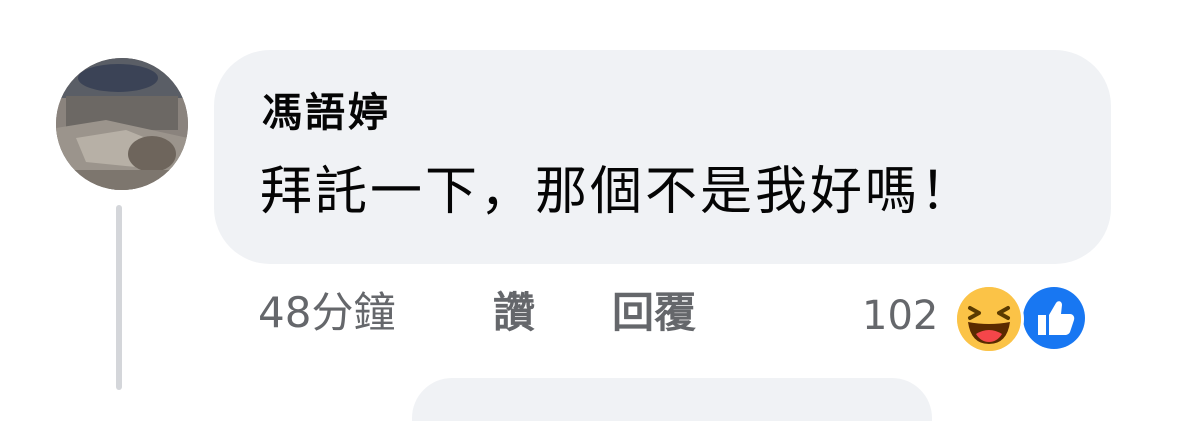 The width and height of the screenshot is (1200, 421). Describe the element at coordinates (326, 313) in the screenshot. I see `comment-timestamp: 48分鐘` at that location.